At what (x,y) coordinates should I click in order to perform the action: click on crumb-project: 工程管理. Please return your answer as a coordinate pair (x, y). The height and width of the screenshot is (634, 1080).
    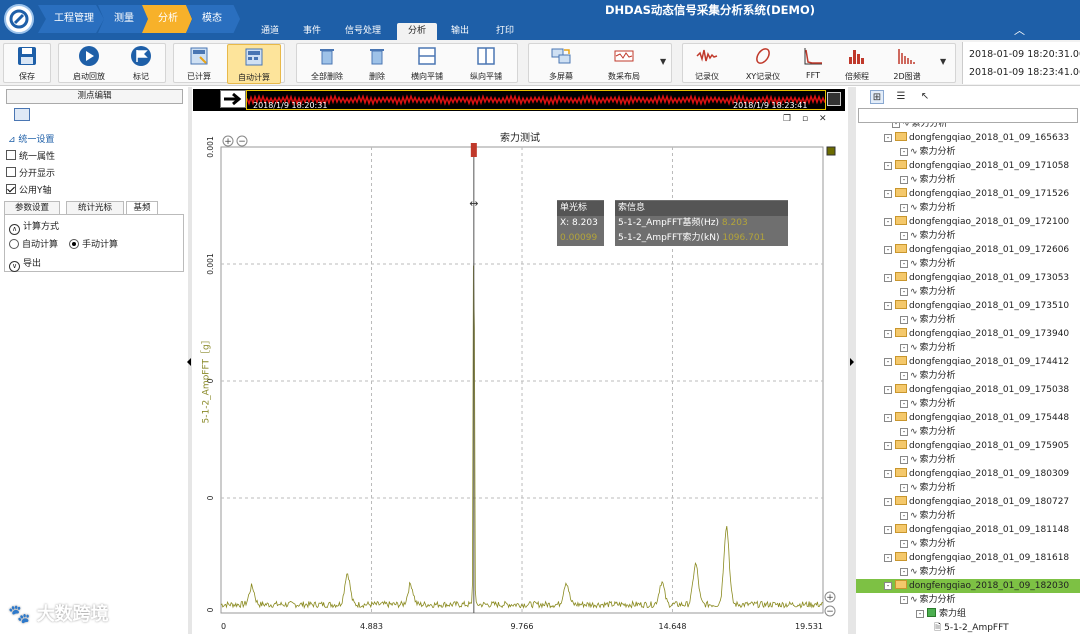
    Looking at the image, I should click on (71, 19).